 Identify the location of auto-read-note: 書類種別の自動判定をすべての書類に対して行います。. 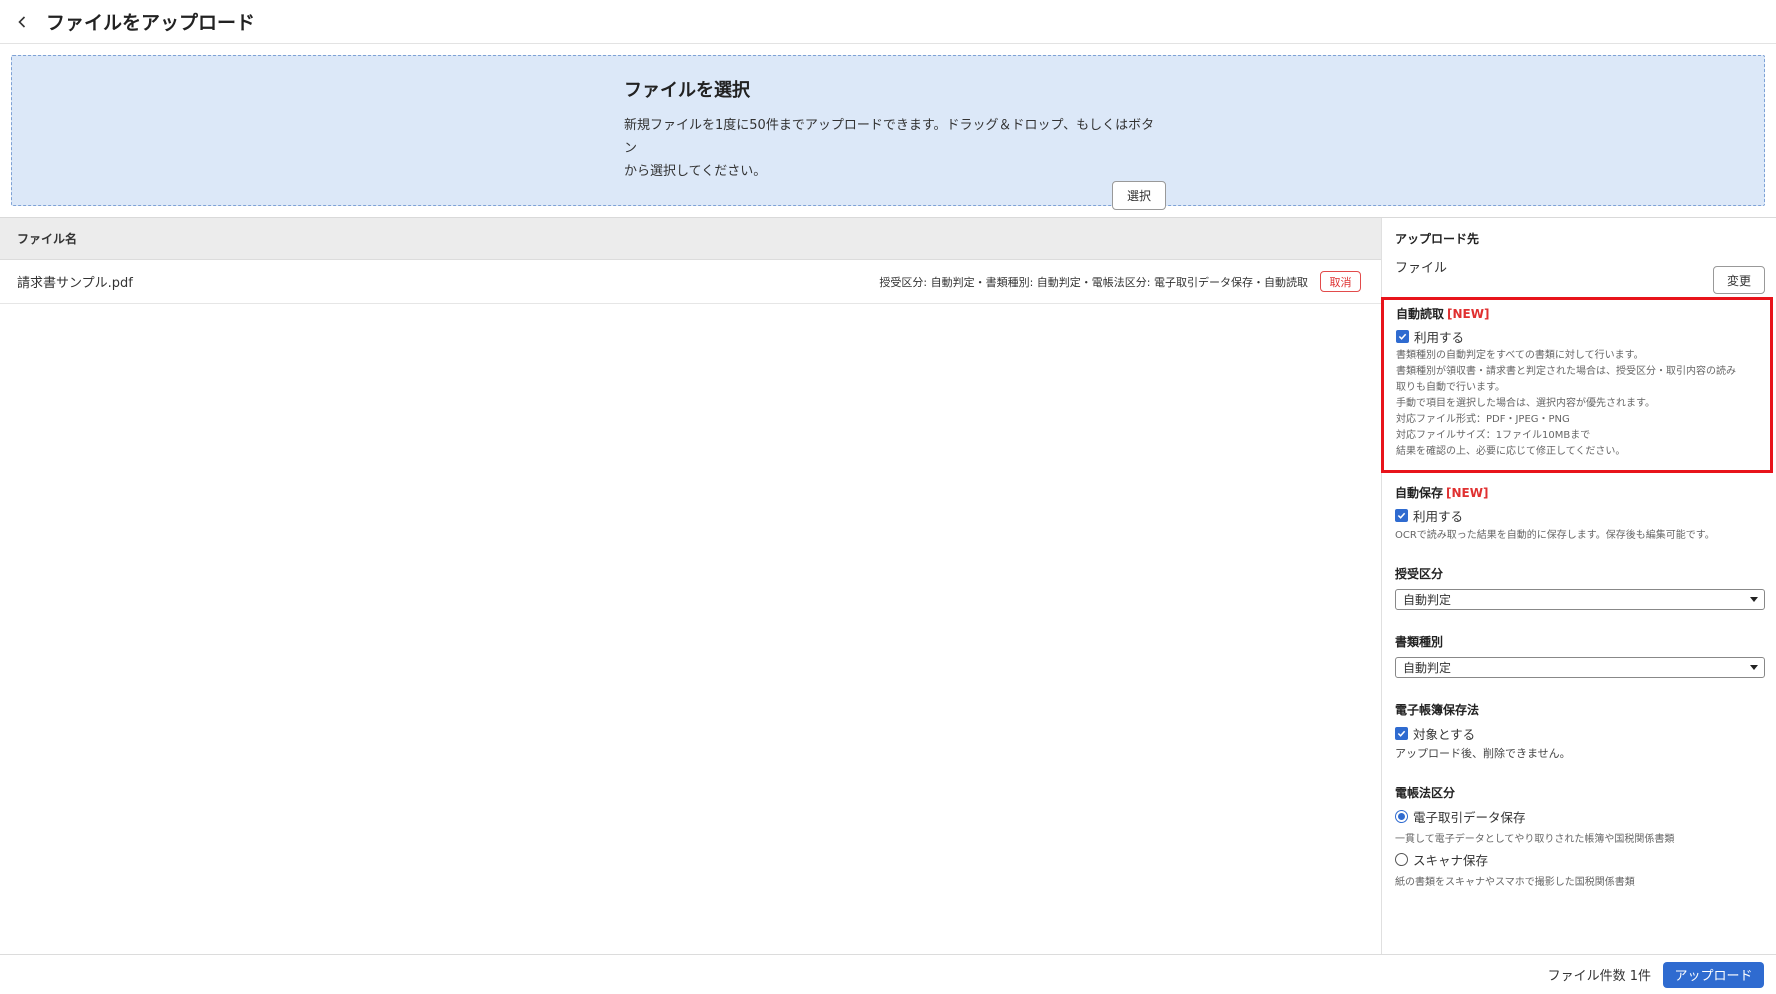
(1520, 355).